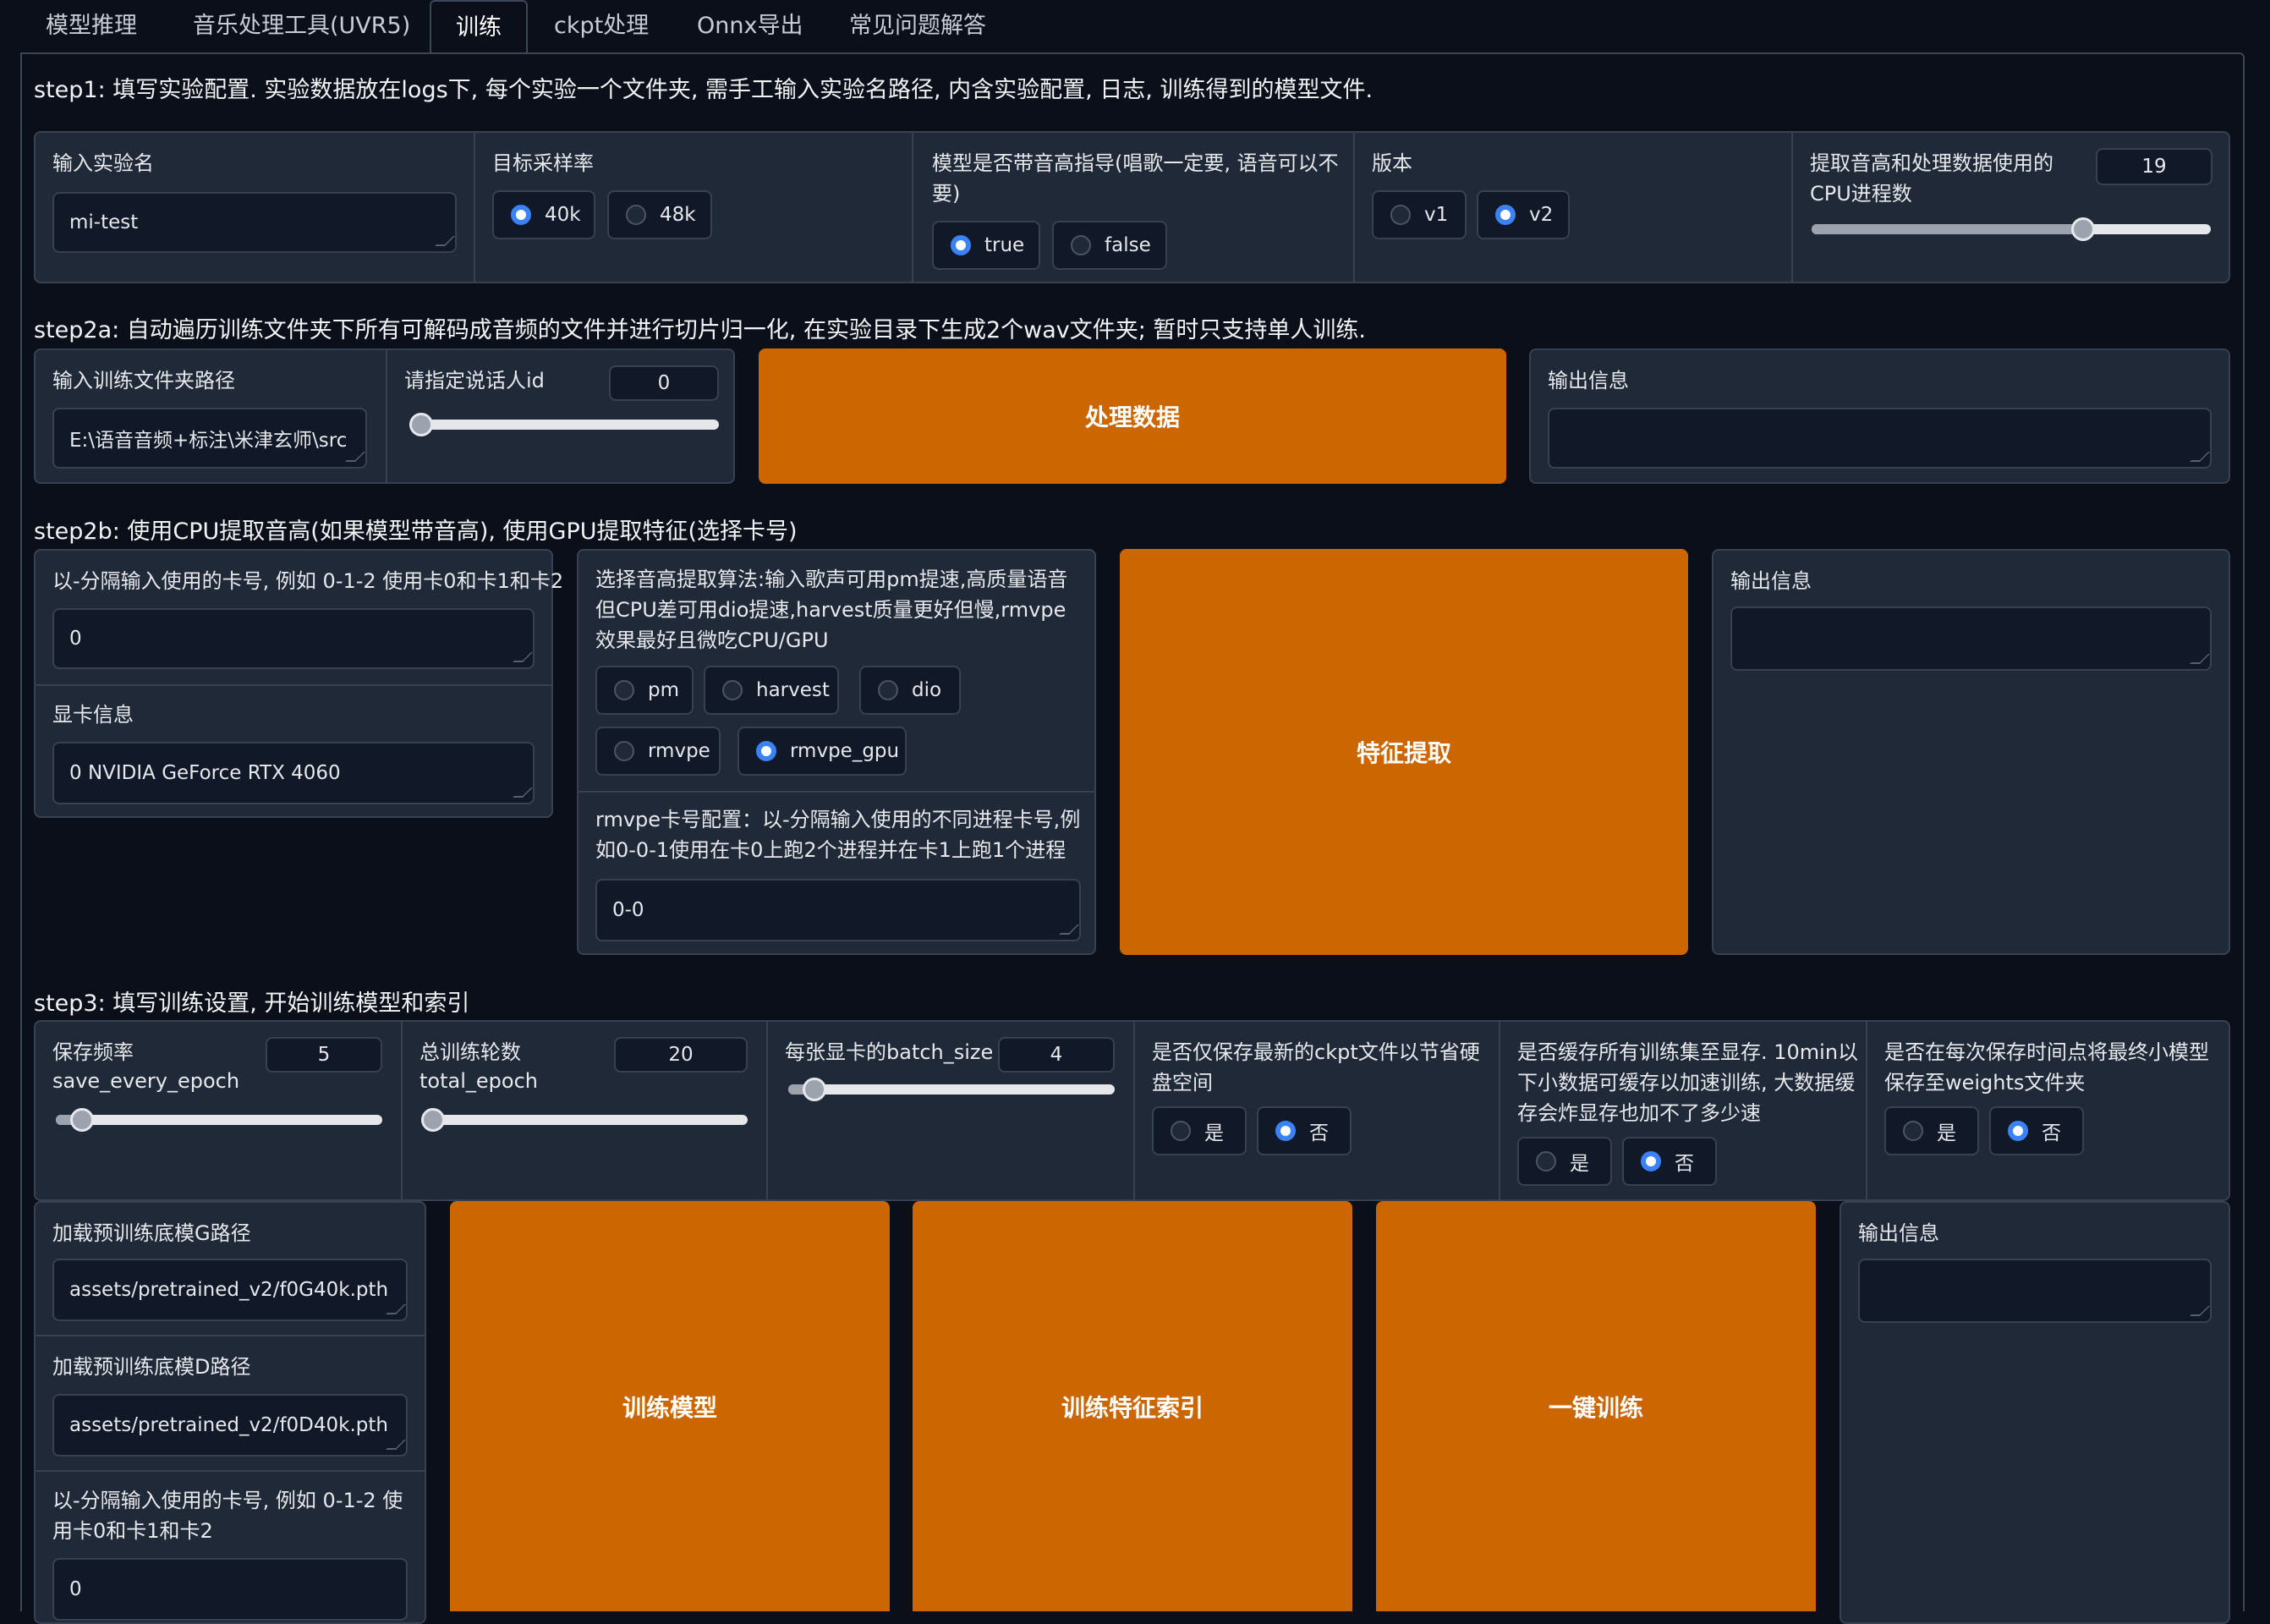 The image size is (2270, 1624). I want to click on exp-name-value: mi-test, so click(104, 222).